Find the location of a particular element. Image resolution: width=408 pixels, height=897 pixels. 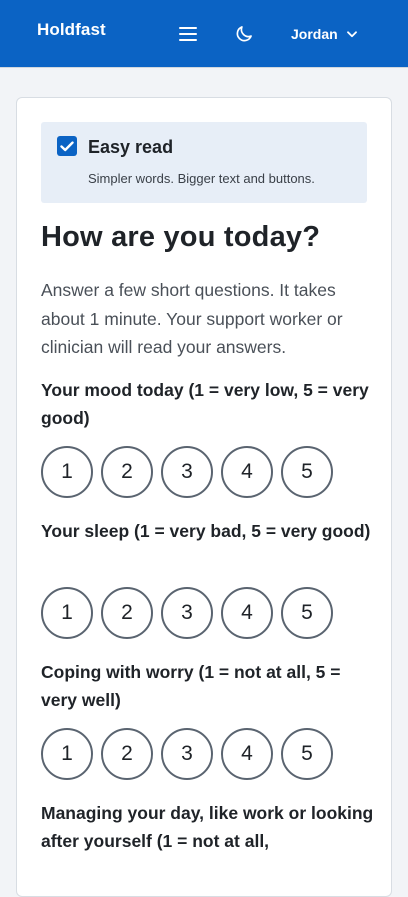

moon-icon is located at coordinates (244, 34).